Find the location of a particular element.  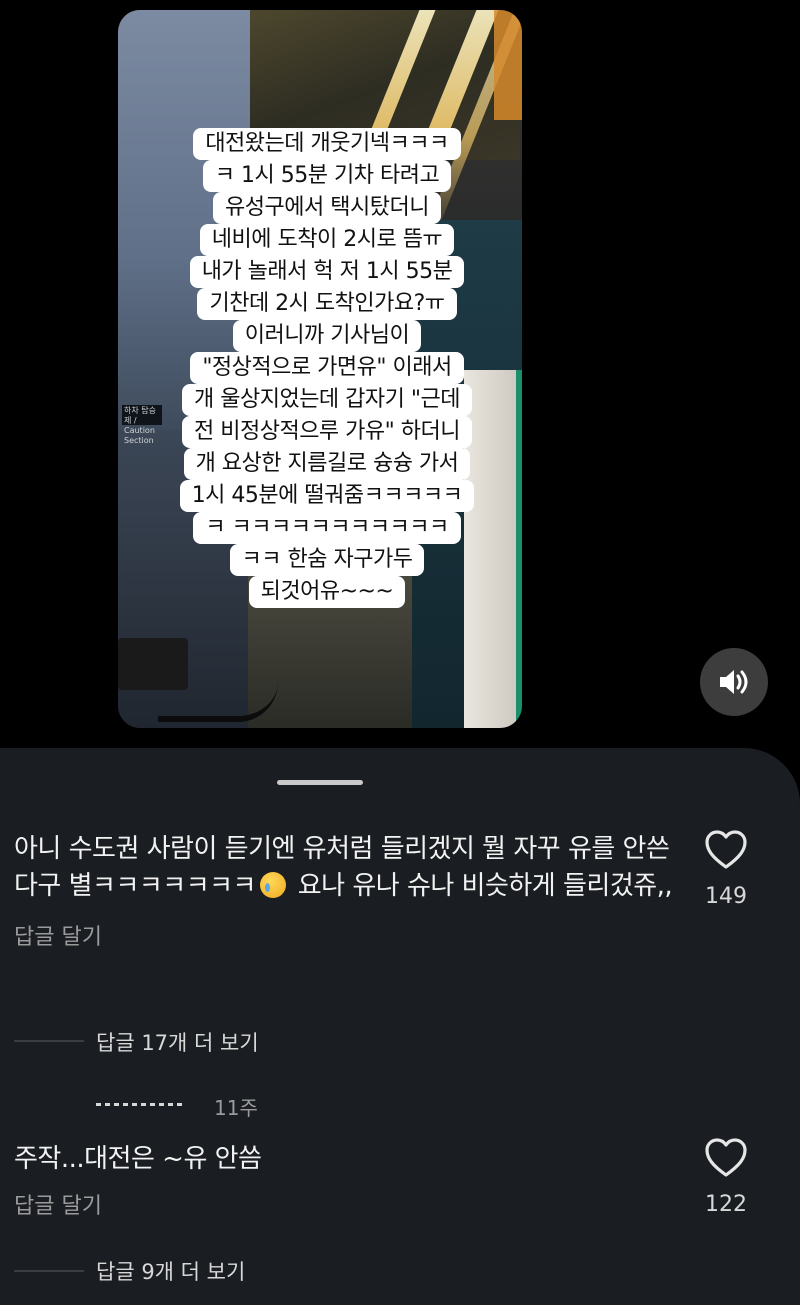

caption-line: 내가 놀래서 헉 저 1시 55분 is located at coordinates (327, 272).